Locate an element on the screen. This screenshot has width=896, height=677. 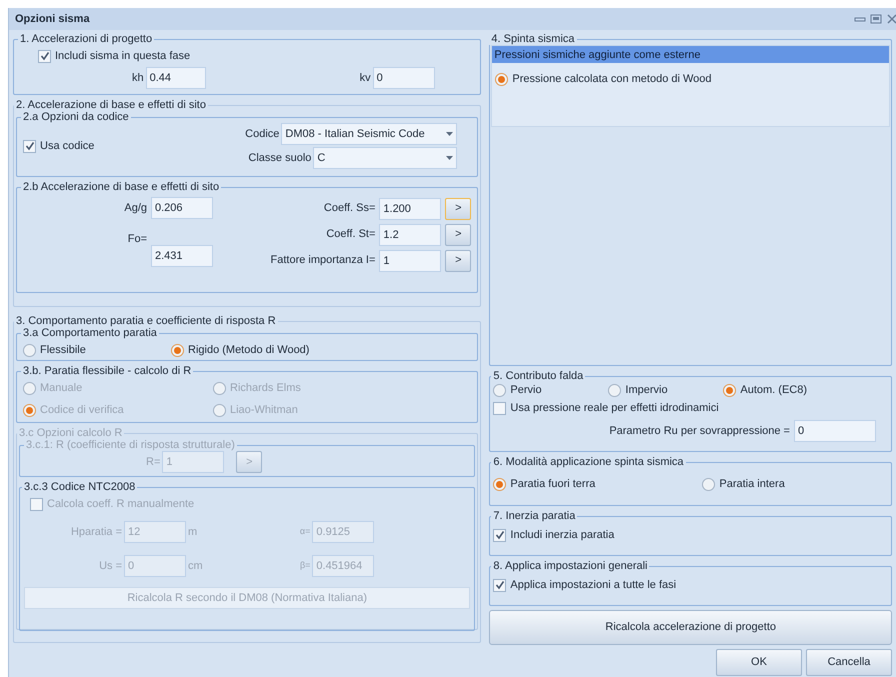
group-title: 2.a Opzioni da codice is located at coordinates (76, 117).